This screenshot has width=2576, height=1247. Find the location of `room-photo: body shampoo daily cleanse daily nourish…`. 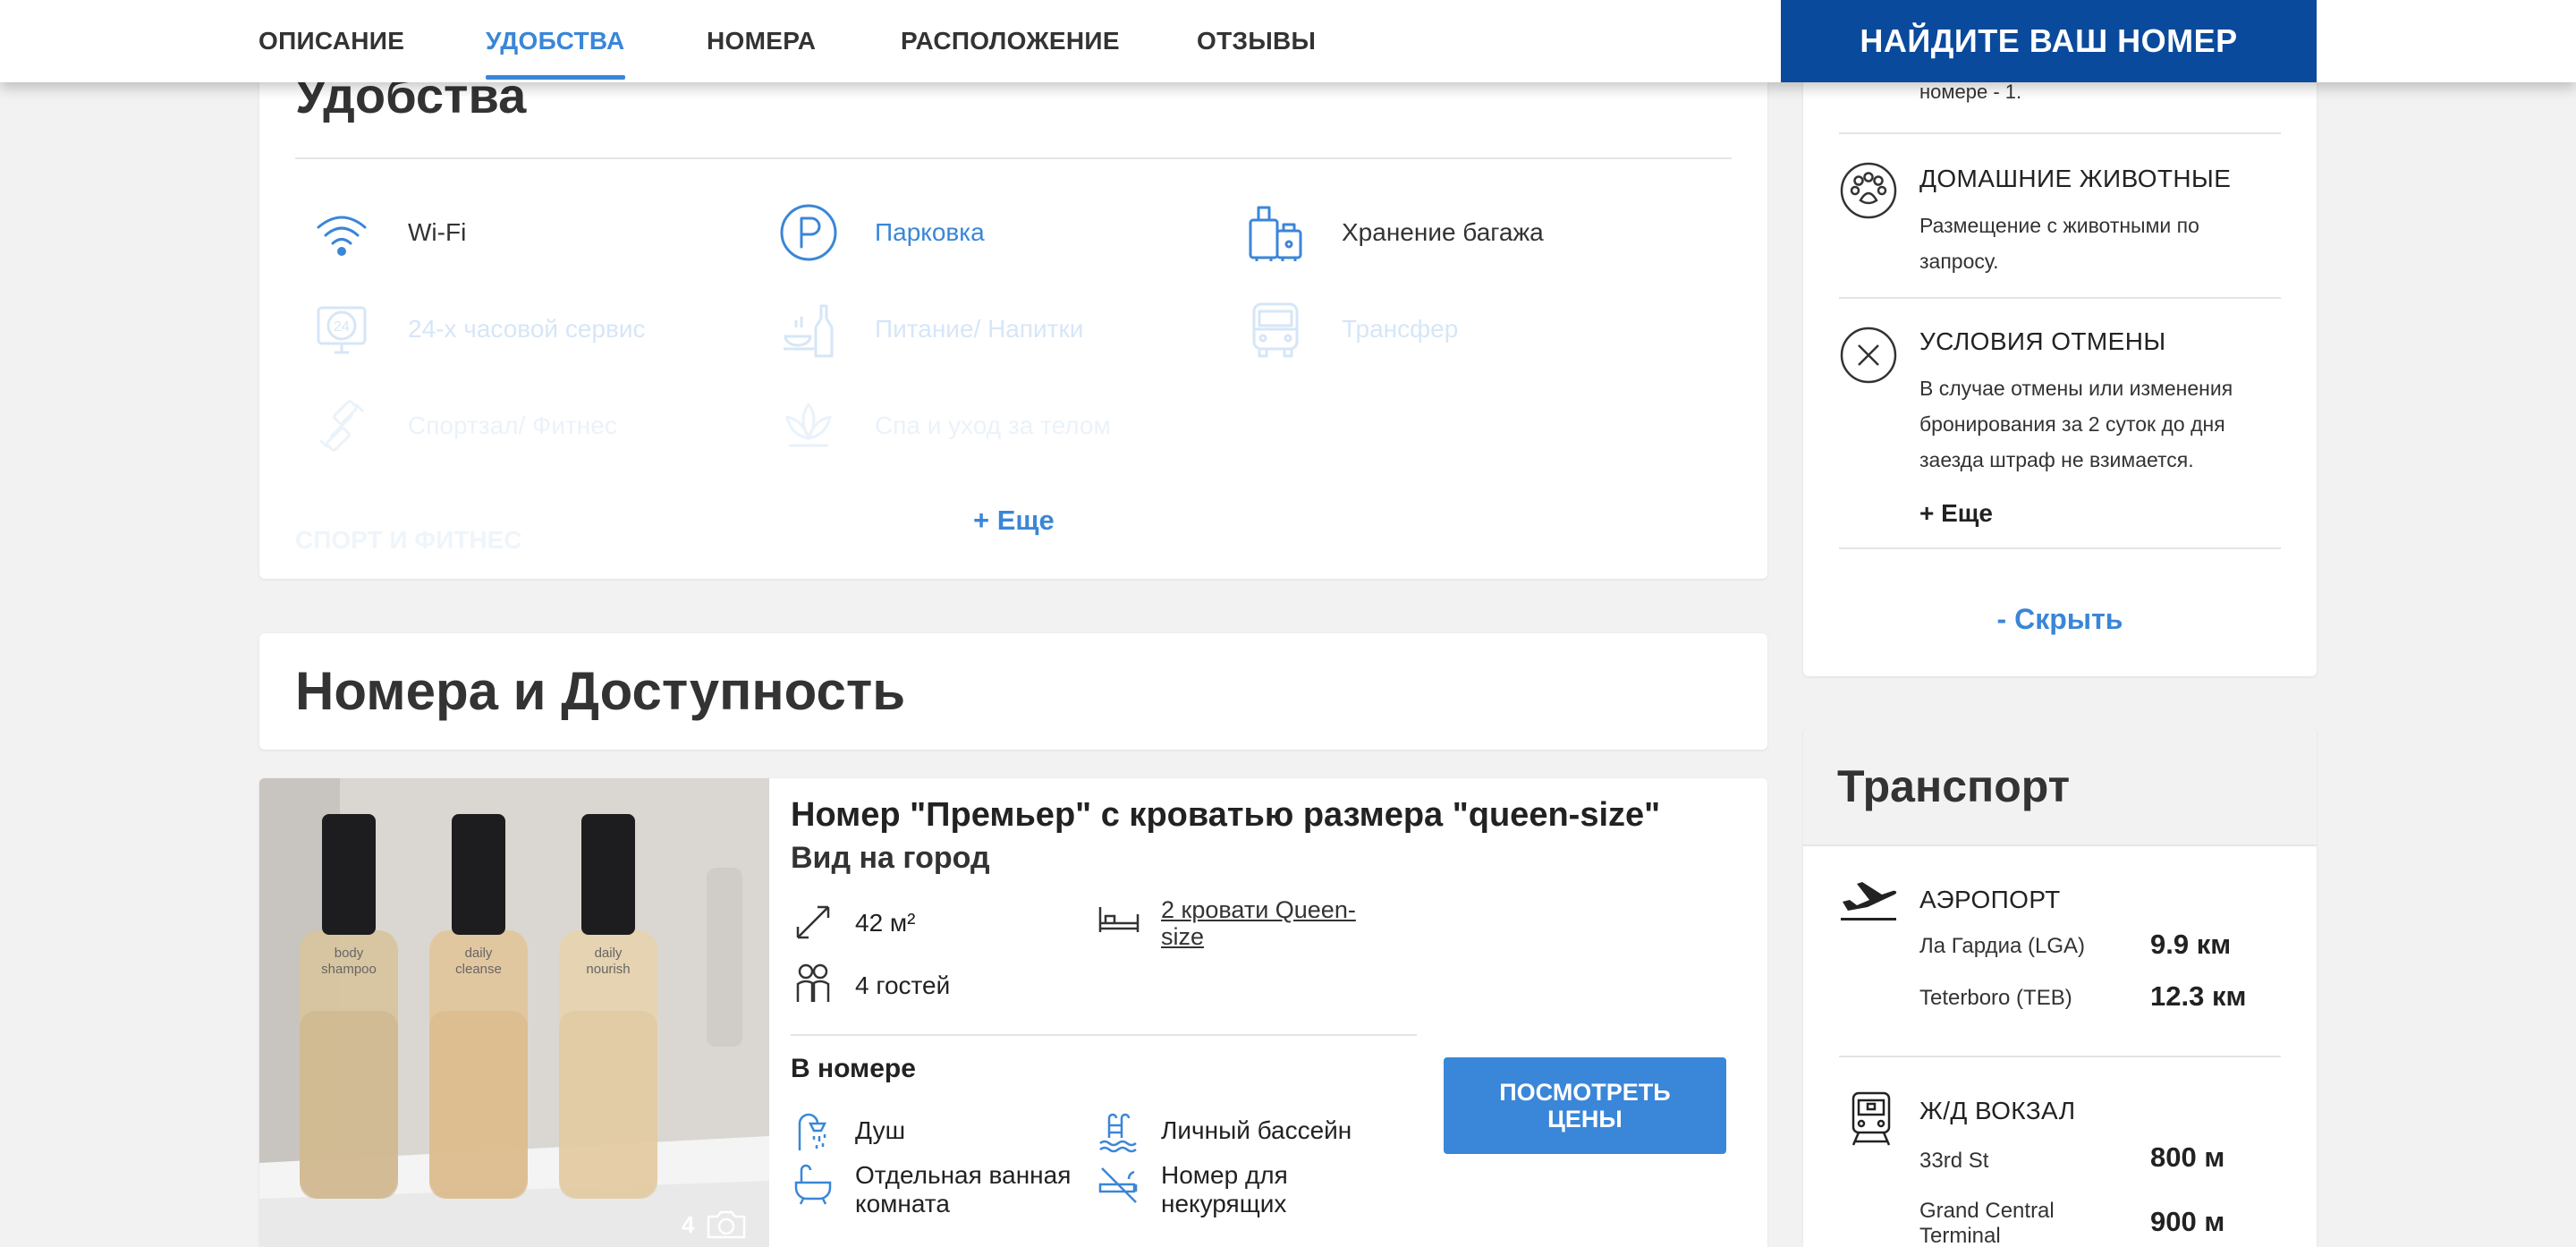

room-photo: body shampoo daily cleanse daily nourish… is located at coordinates (514, 1012).